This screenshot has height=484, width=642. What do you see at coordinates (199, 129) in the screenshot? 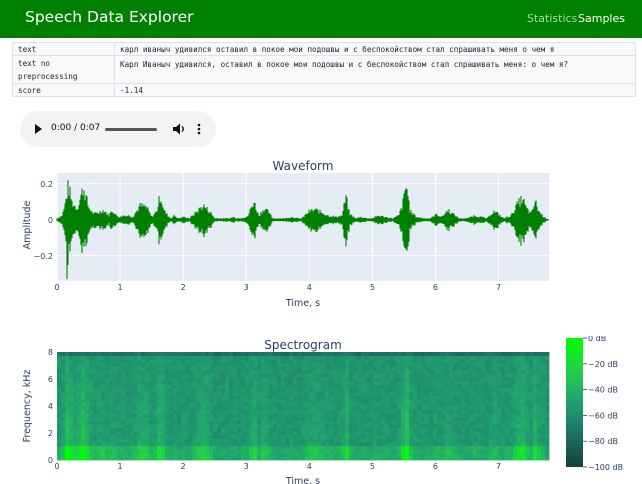
I see `more-options-icon` at bounding box center [199, 129].